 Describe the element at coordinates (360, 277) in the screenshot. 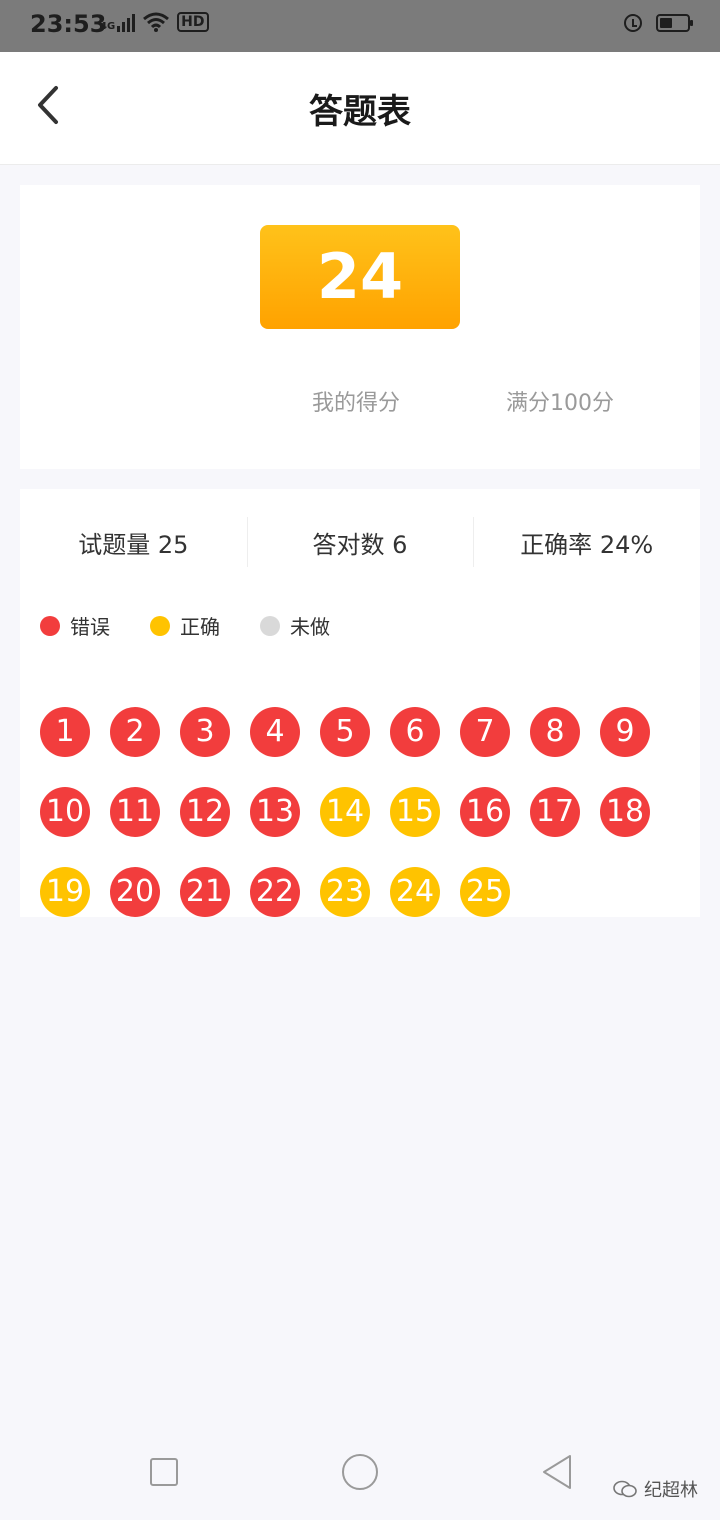

I see `score-value: 24` at that location.